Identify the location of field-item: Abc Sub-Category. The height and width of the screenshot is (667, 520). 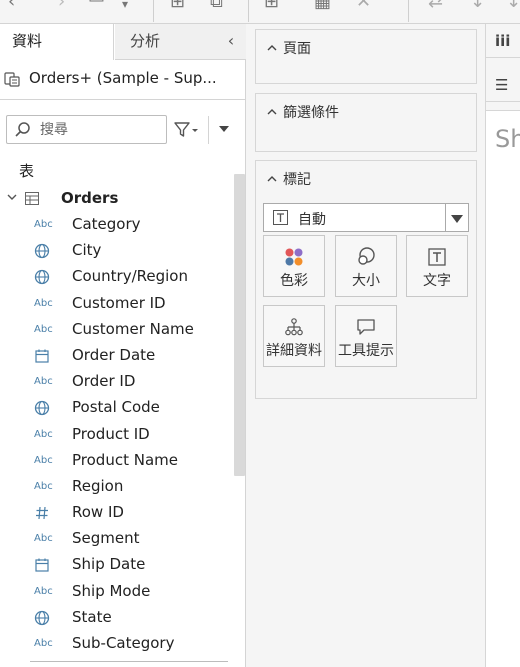
(117, 644).